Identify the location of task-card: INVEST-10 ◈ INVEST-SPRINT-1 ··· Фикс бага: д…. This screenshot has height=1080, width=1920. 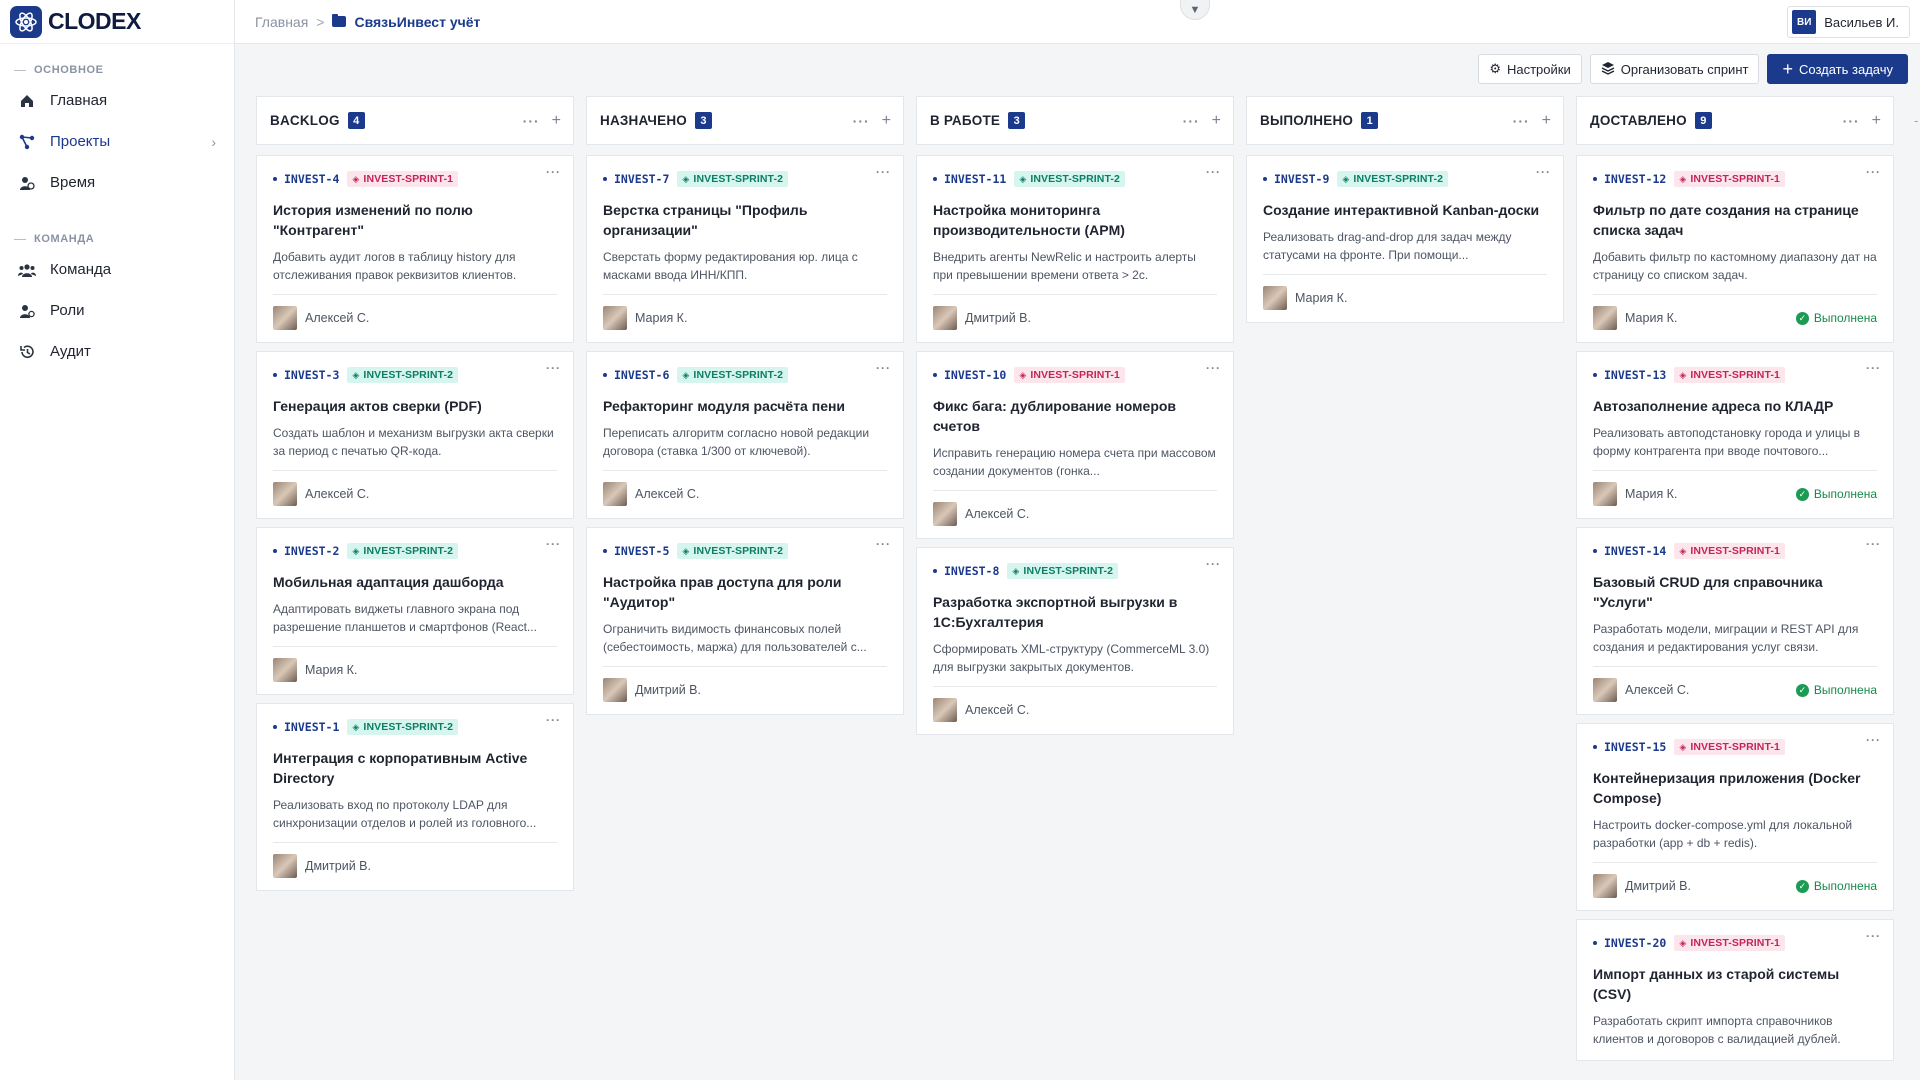
(1075, 445).